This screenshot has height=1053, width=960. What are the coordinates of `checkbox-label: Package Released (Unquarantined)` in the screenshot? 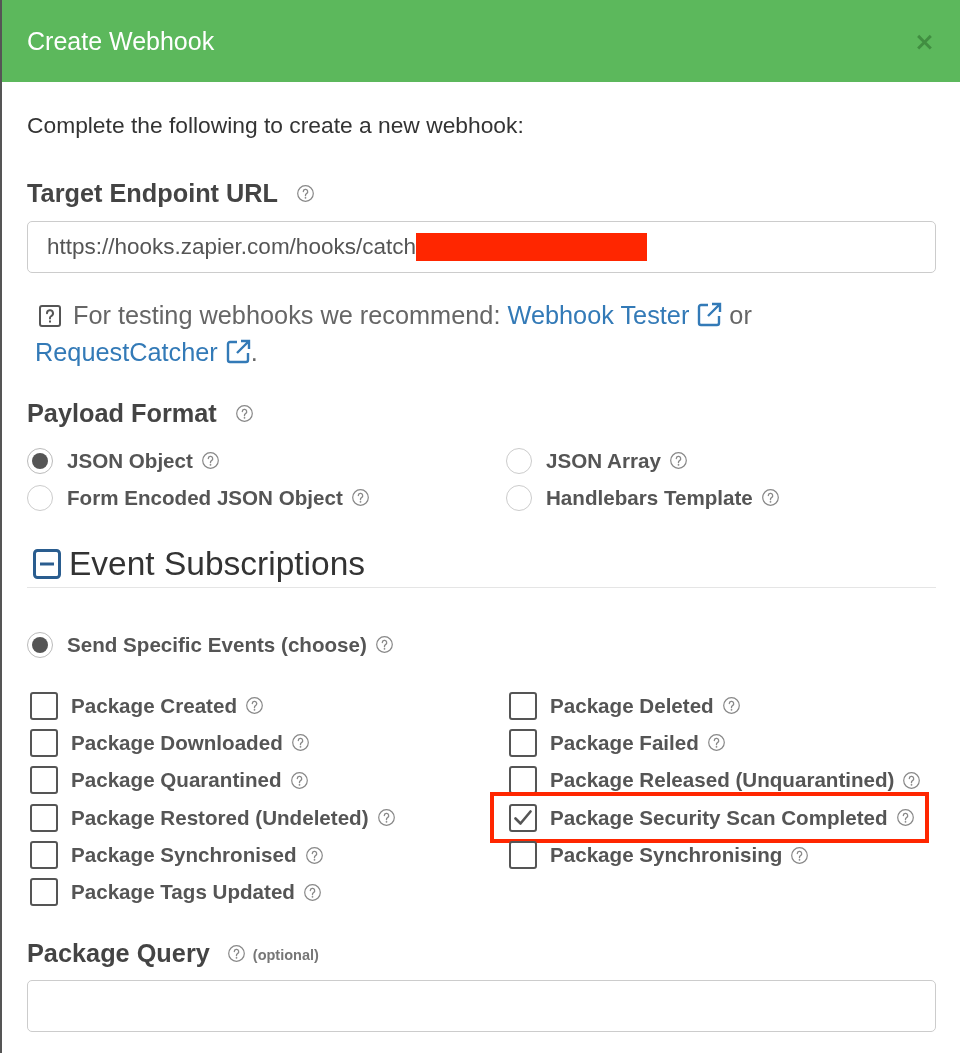 It's located at (722, 780).